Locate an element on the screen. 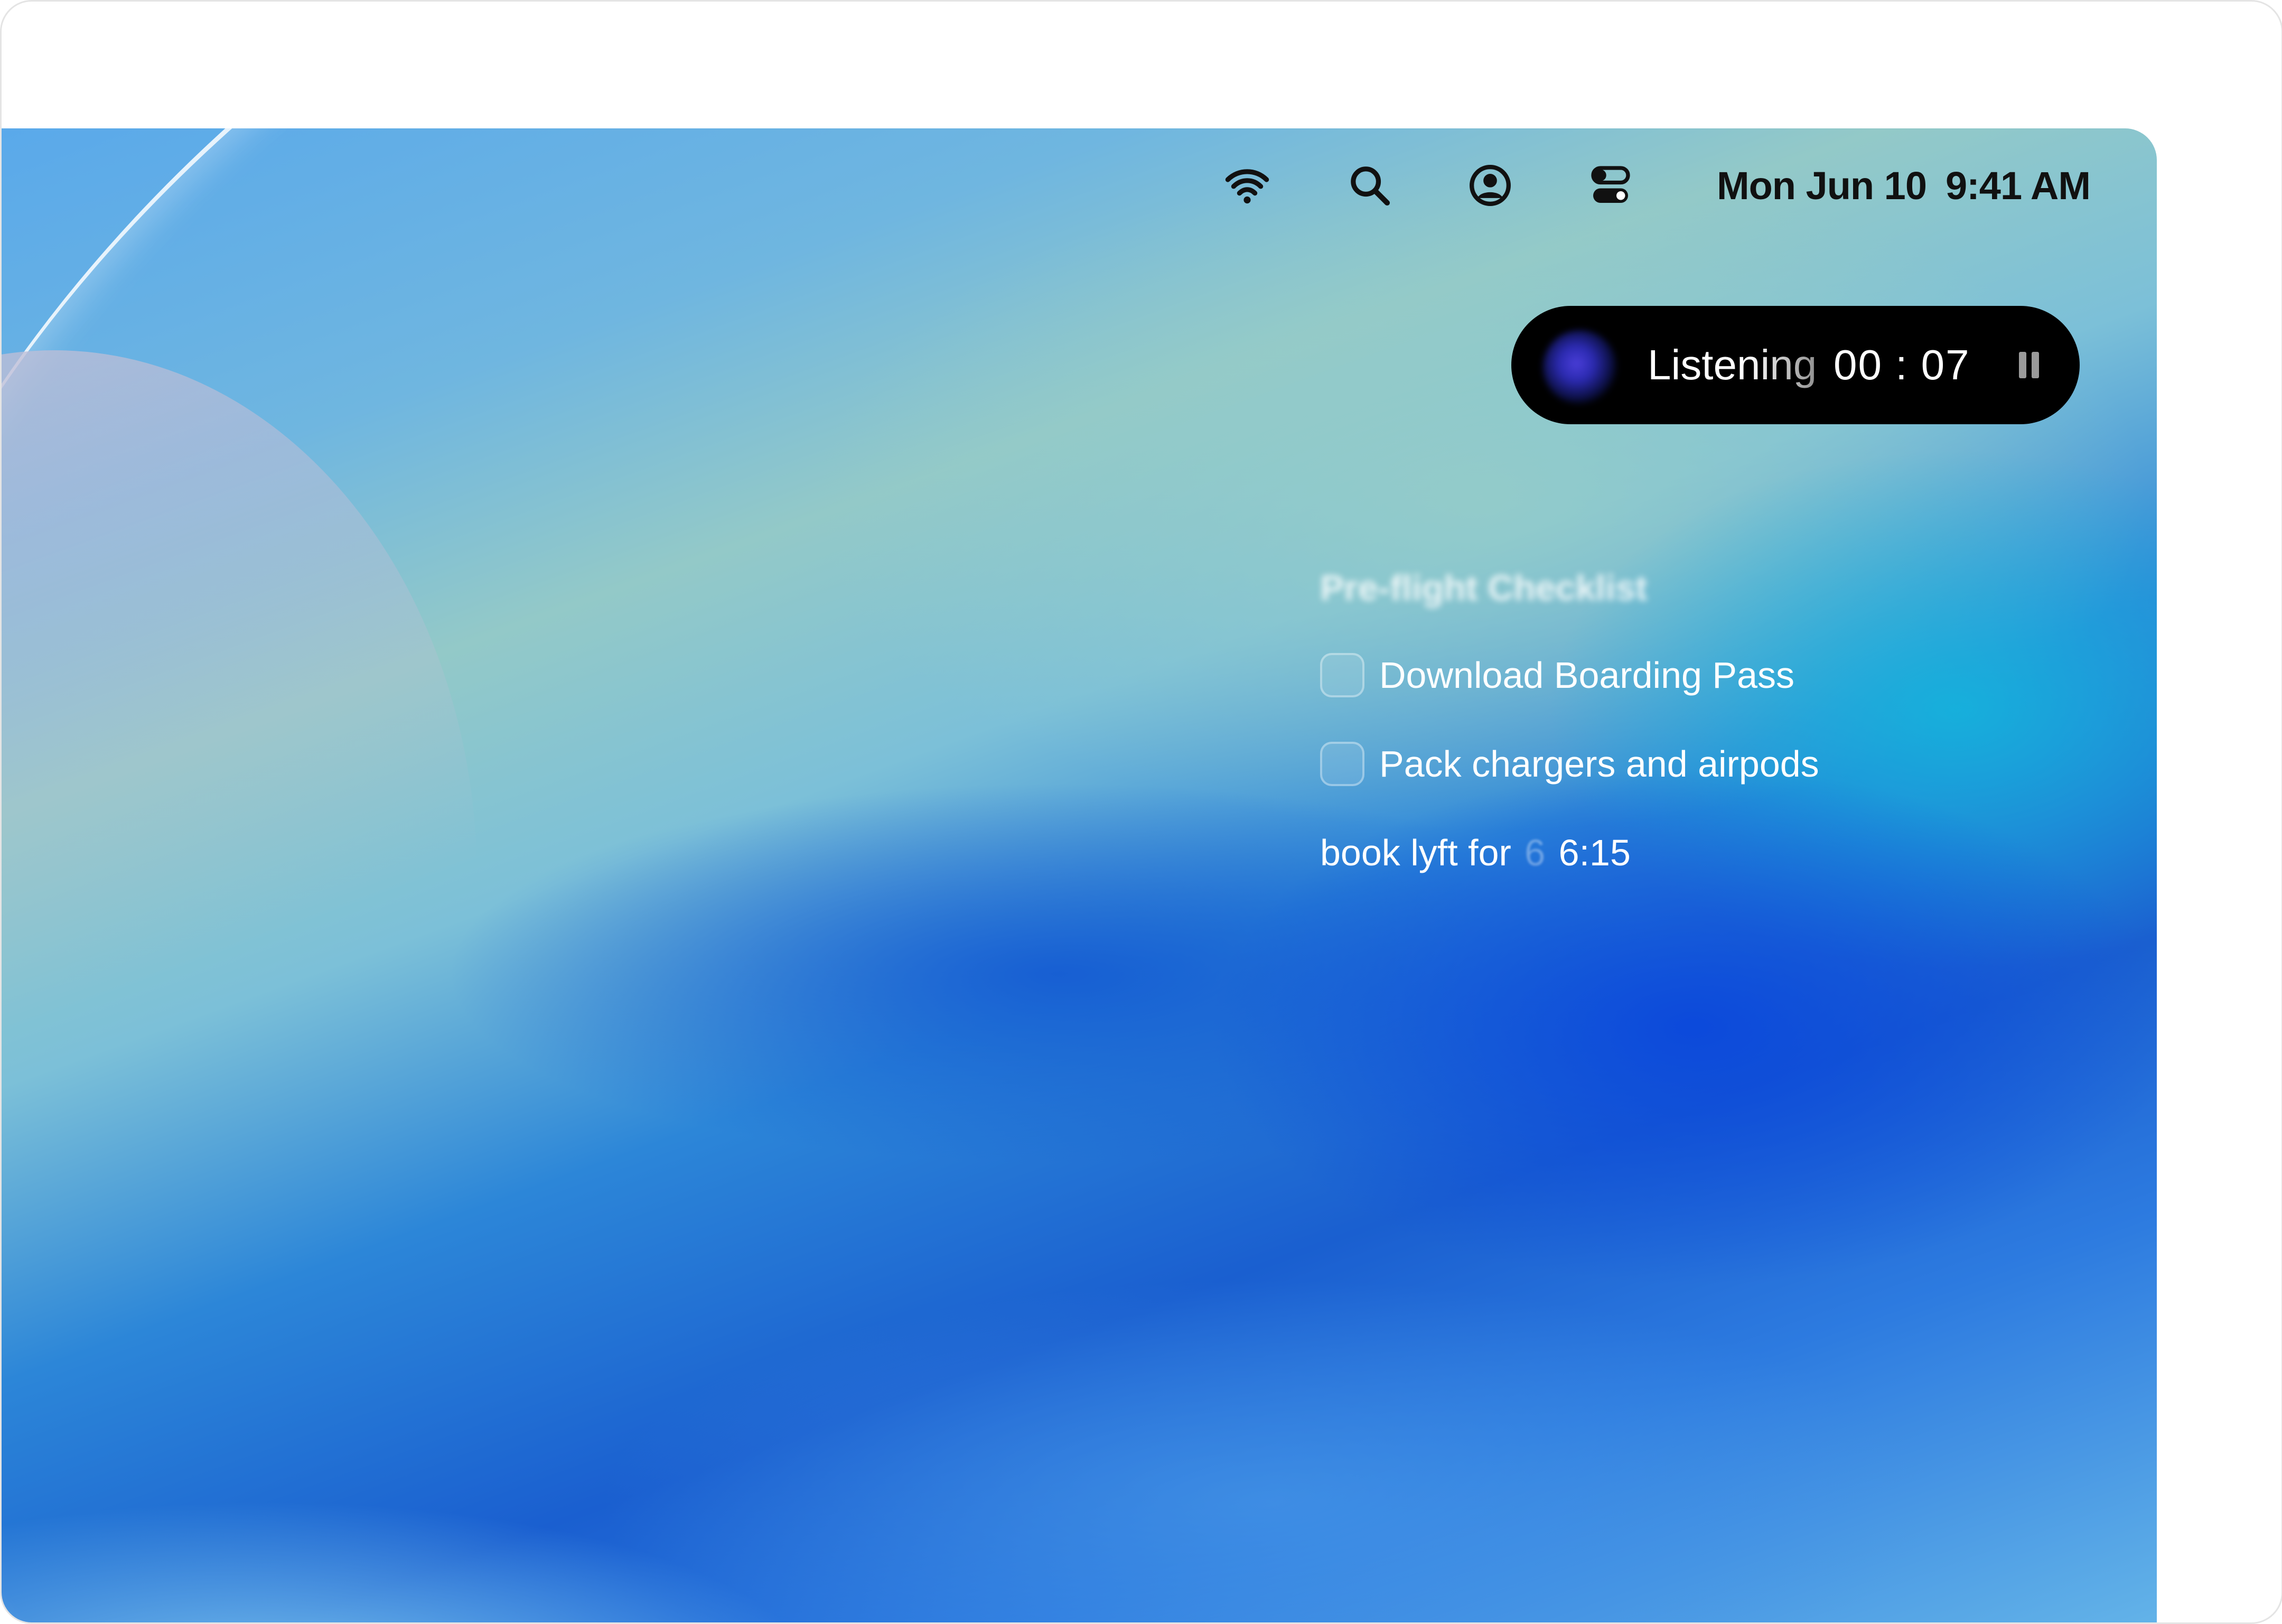 The width and height of the screenshot is (2282, 1624). checklist-item-label: Download Boarding Pass is located at coordinates (1587, 675).